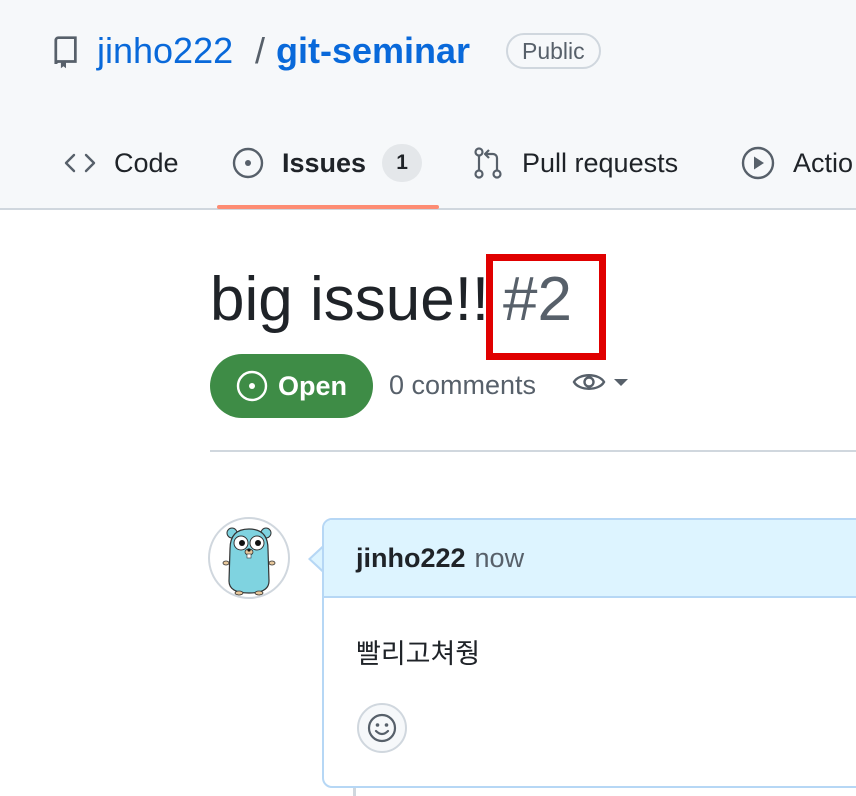  I want to click on tab-code: Code, so click(121, 163).